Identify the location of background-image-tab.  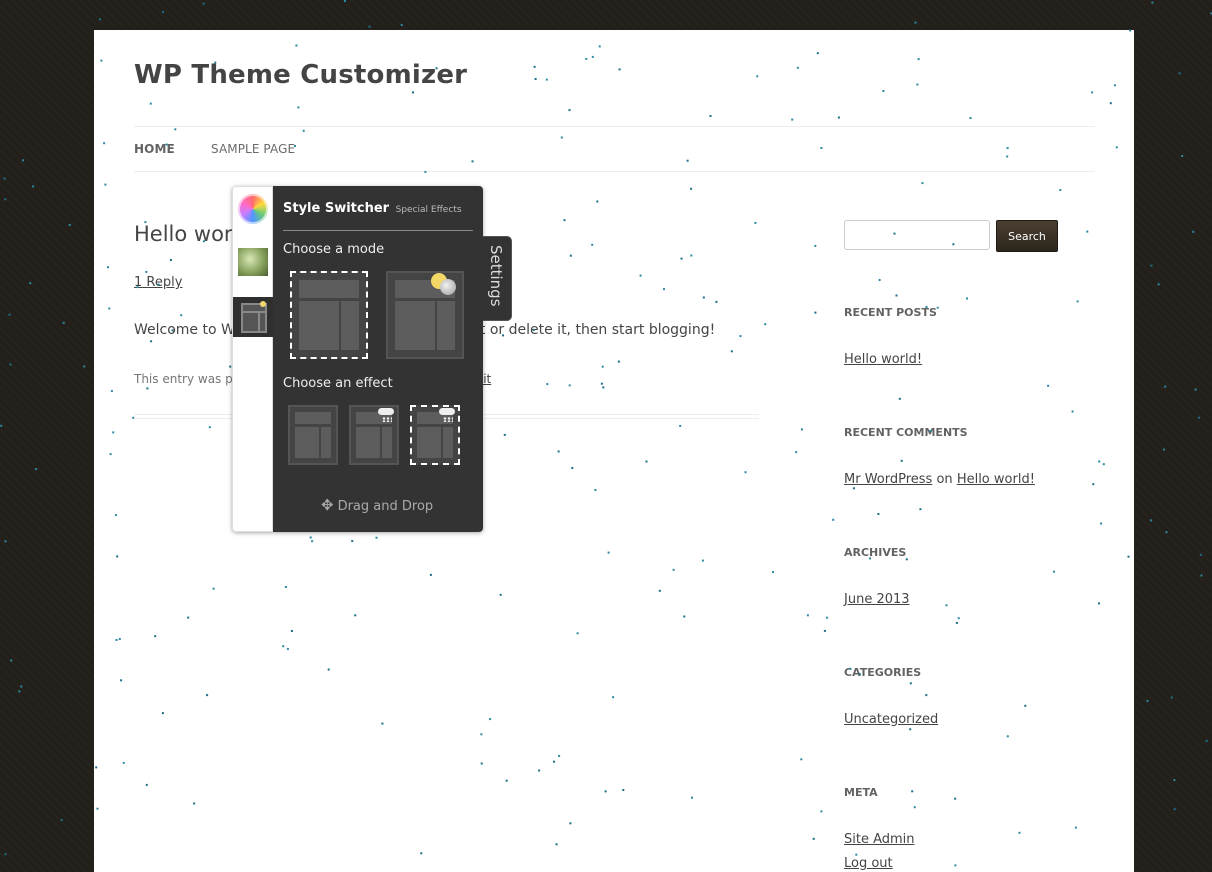
(253, 263).